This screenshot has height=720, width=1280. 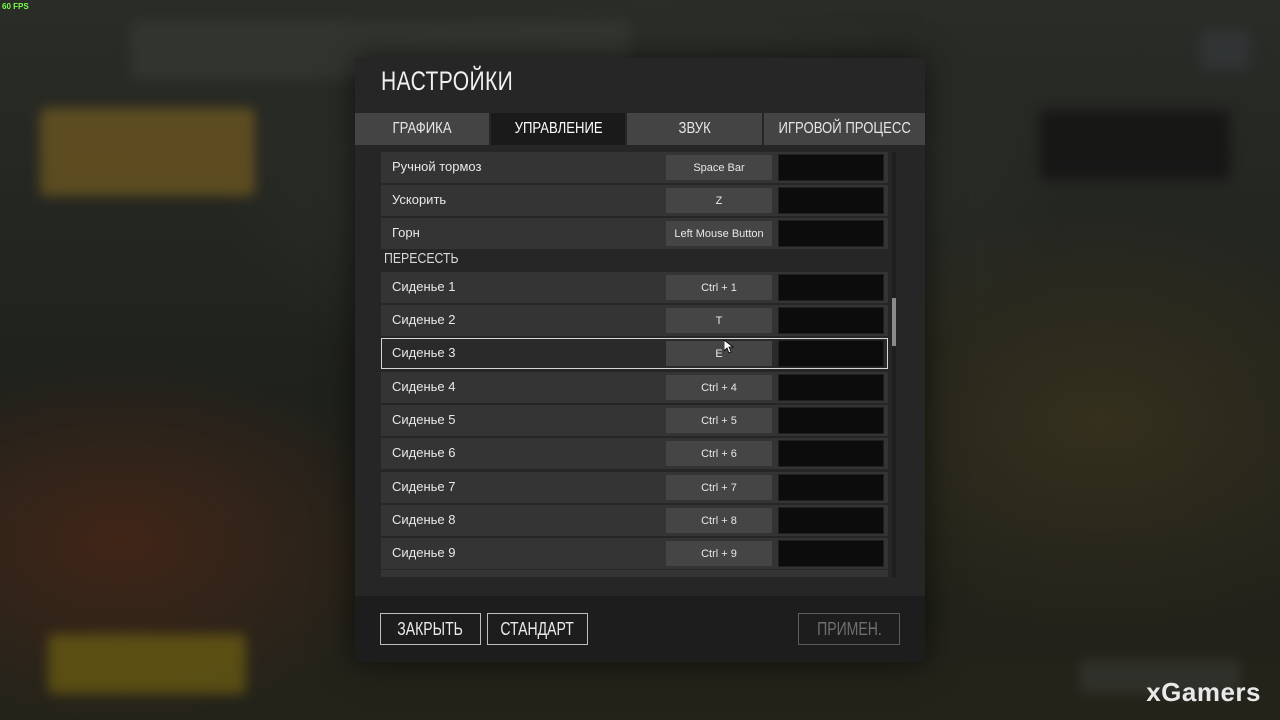 What do you see at coordinates (424, 552) in the screenshot?
I see `action-label: Сиденье 9` at bounding box center [424, 552].